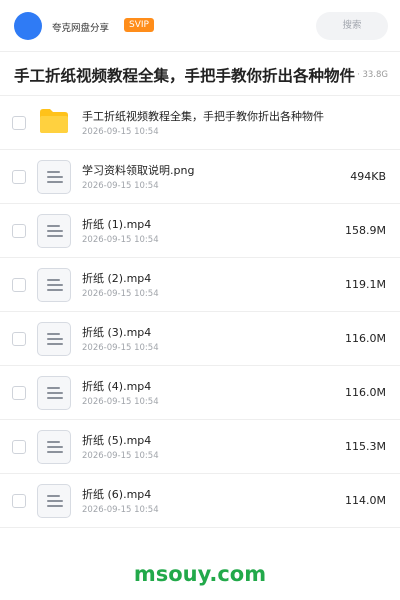  I want to click on file-name: 折纸 (5).mp4, so click(117, 440).